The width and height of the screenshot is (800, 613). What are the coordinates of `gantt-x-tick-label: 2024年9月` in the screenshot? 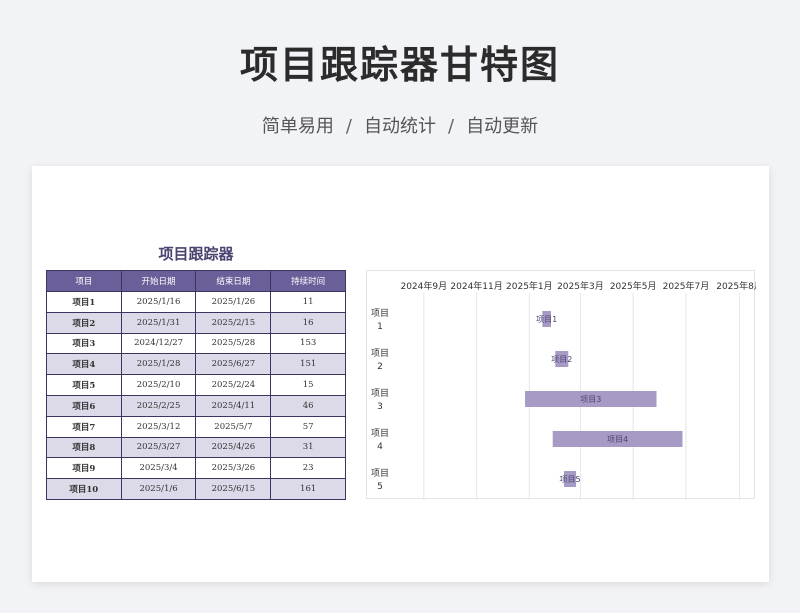 It's located at (423, 286).